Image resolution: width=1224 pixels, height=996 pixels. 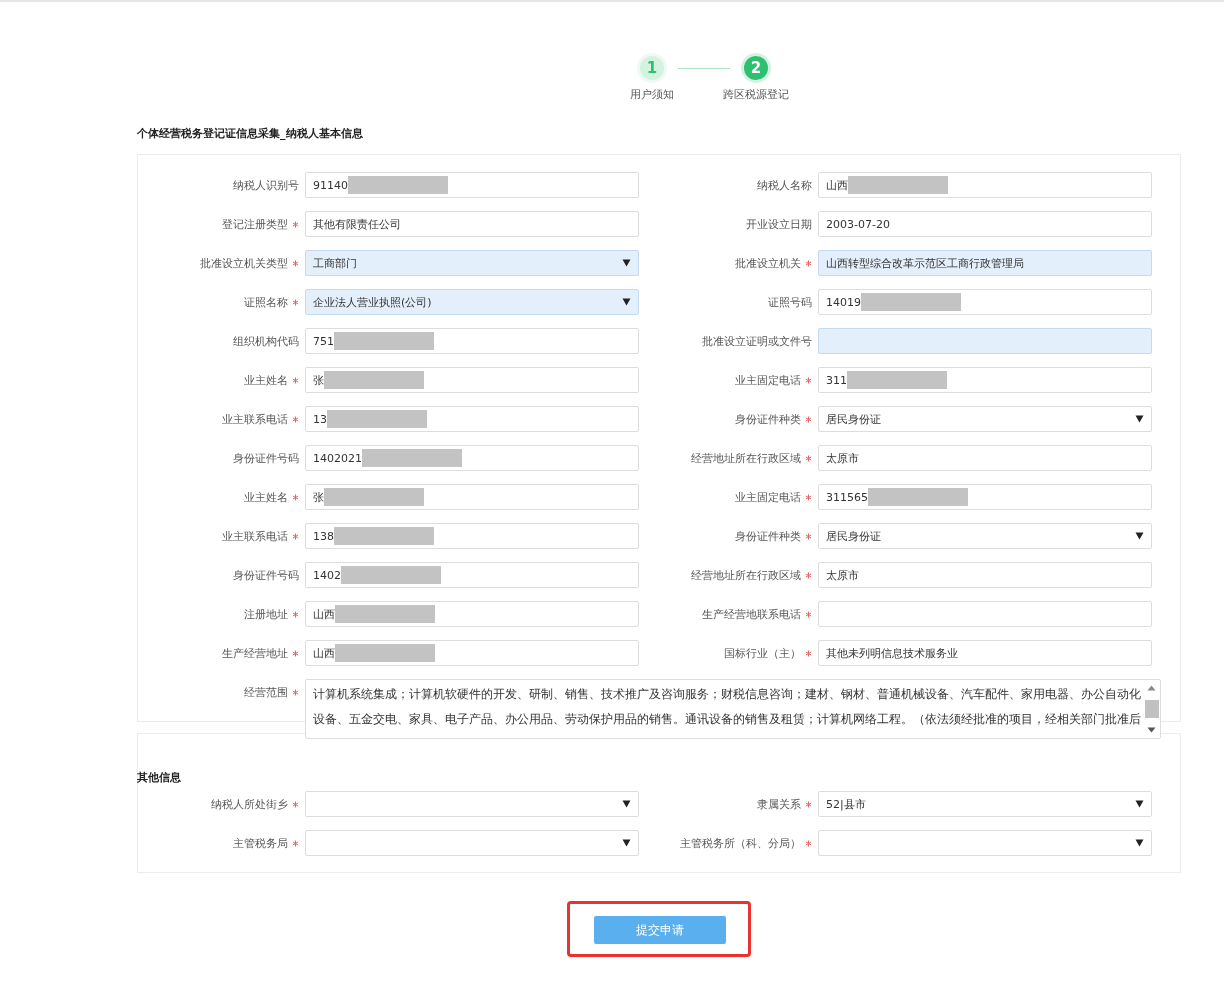 I want to click on text-area: 计算机系统集成；计算机软硬件的开发、研制、销售、技术推广及咨询服务；财税信息咨询；建材、钢材、普通机械设备、汽车配件、家用电器、办公自动化设备、五金交电、家具、电子产品、办公用品、劳动保护用品的销售。通讯设备的销售及租赁；计算机网络工程。（依法须经批准的项目，经相关部门批准后, so click(x=733, y=709).